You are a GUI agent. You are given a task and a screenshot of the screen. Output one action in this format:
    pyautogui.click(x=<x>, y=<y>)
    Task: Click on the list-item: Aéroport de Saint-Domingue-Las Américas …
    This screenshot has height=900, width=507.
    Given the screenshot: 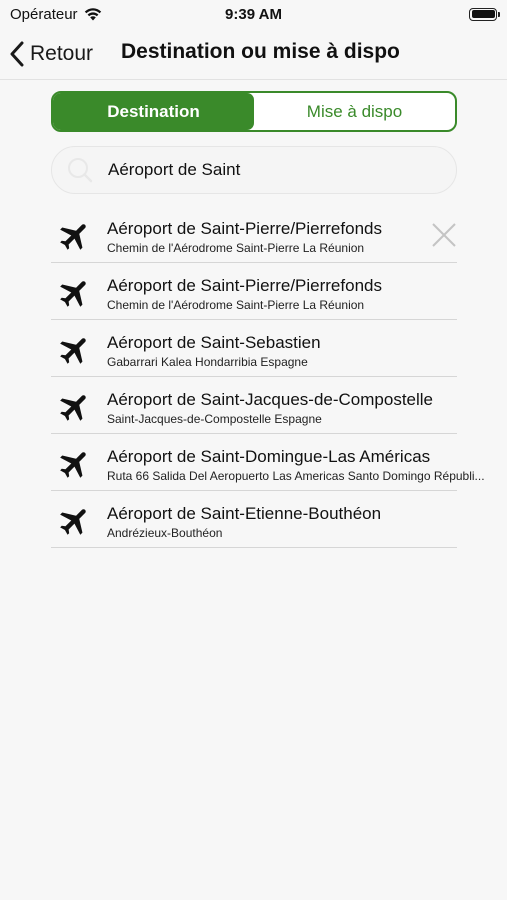 What is the action you would take?
    pyautogui.click(x=268, y=462)
    